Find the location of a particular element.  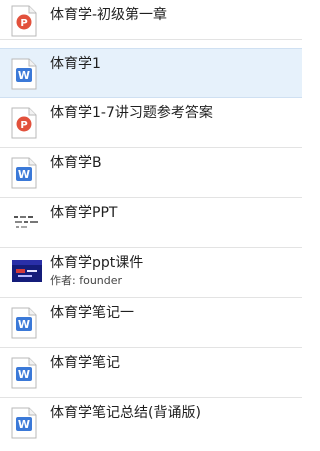

ppt-thumbnail is located at coordinates (27, 221).